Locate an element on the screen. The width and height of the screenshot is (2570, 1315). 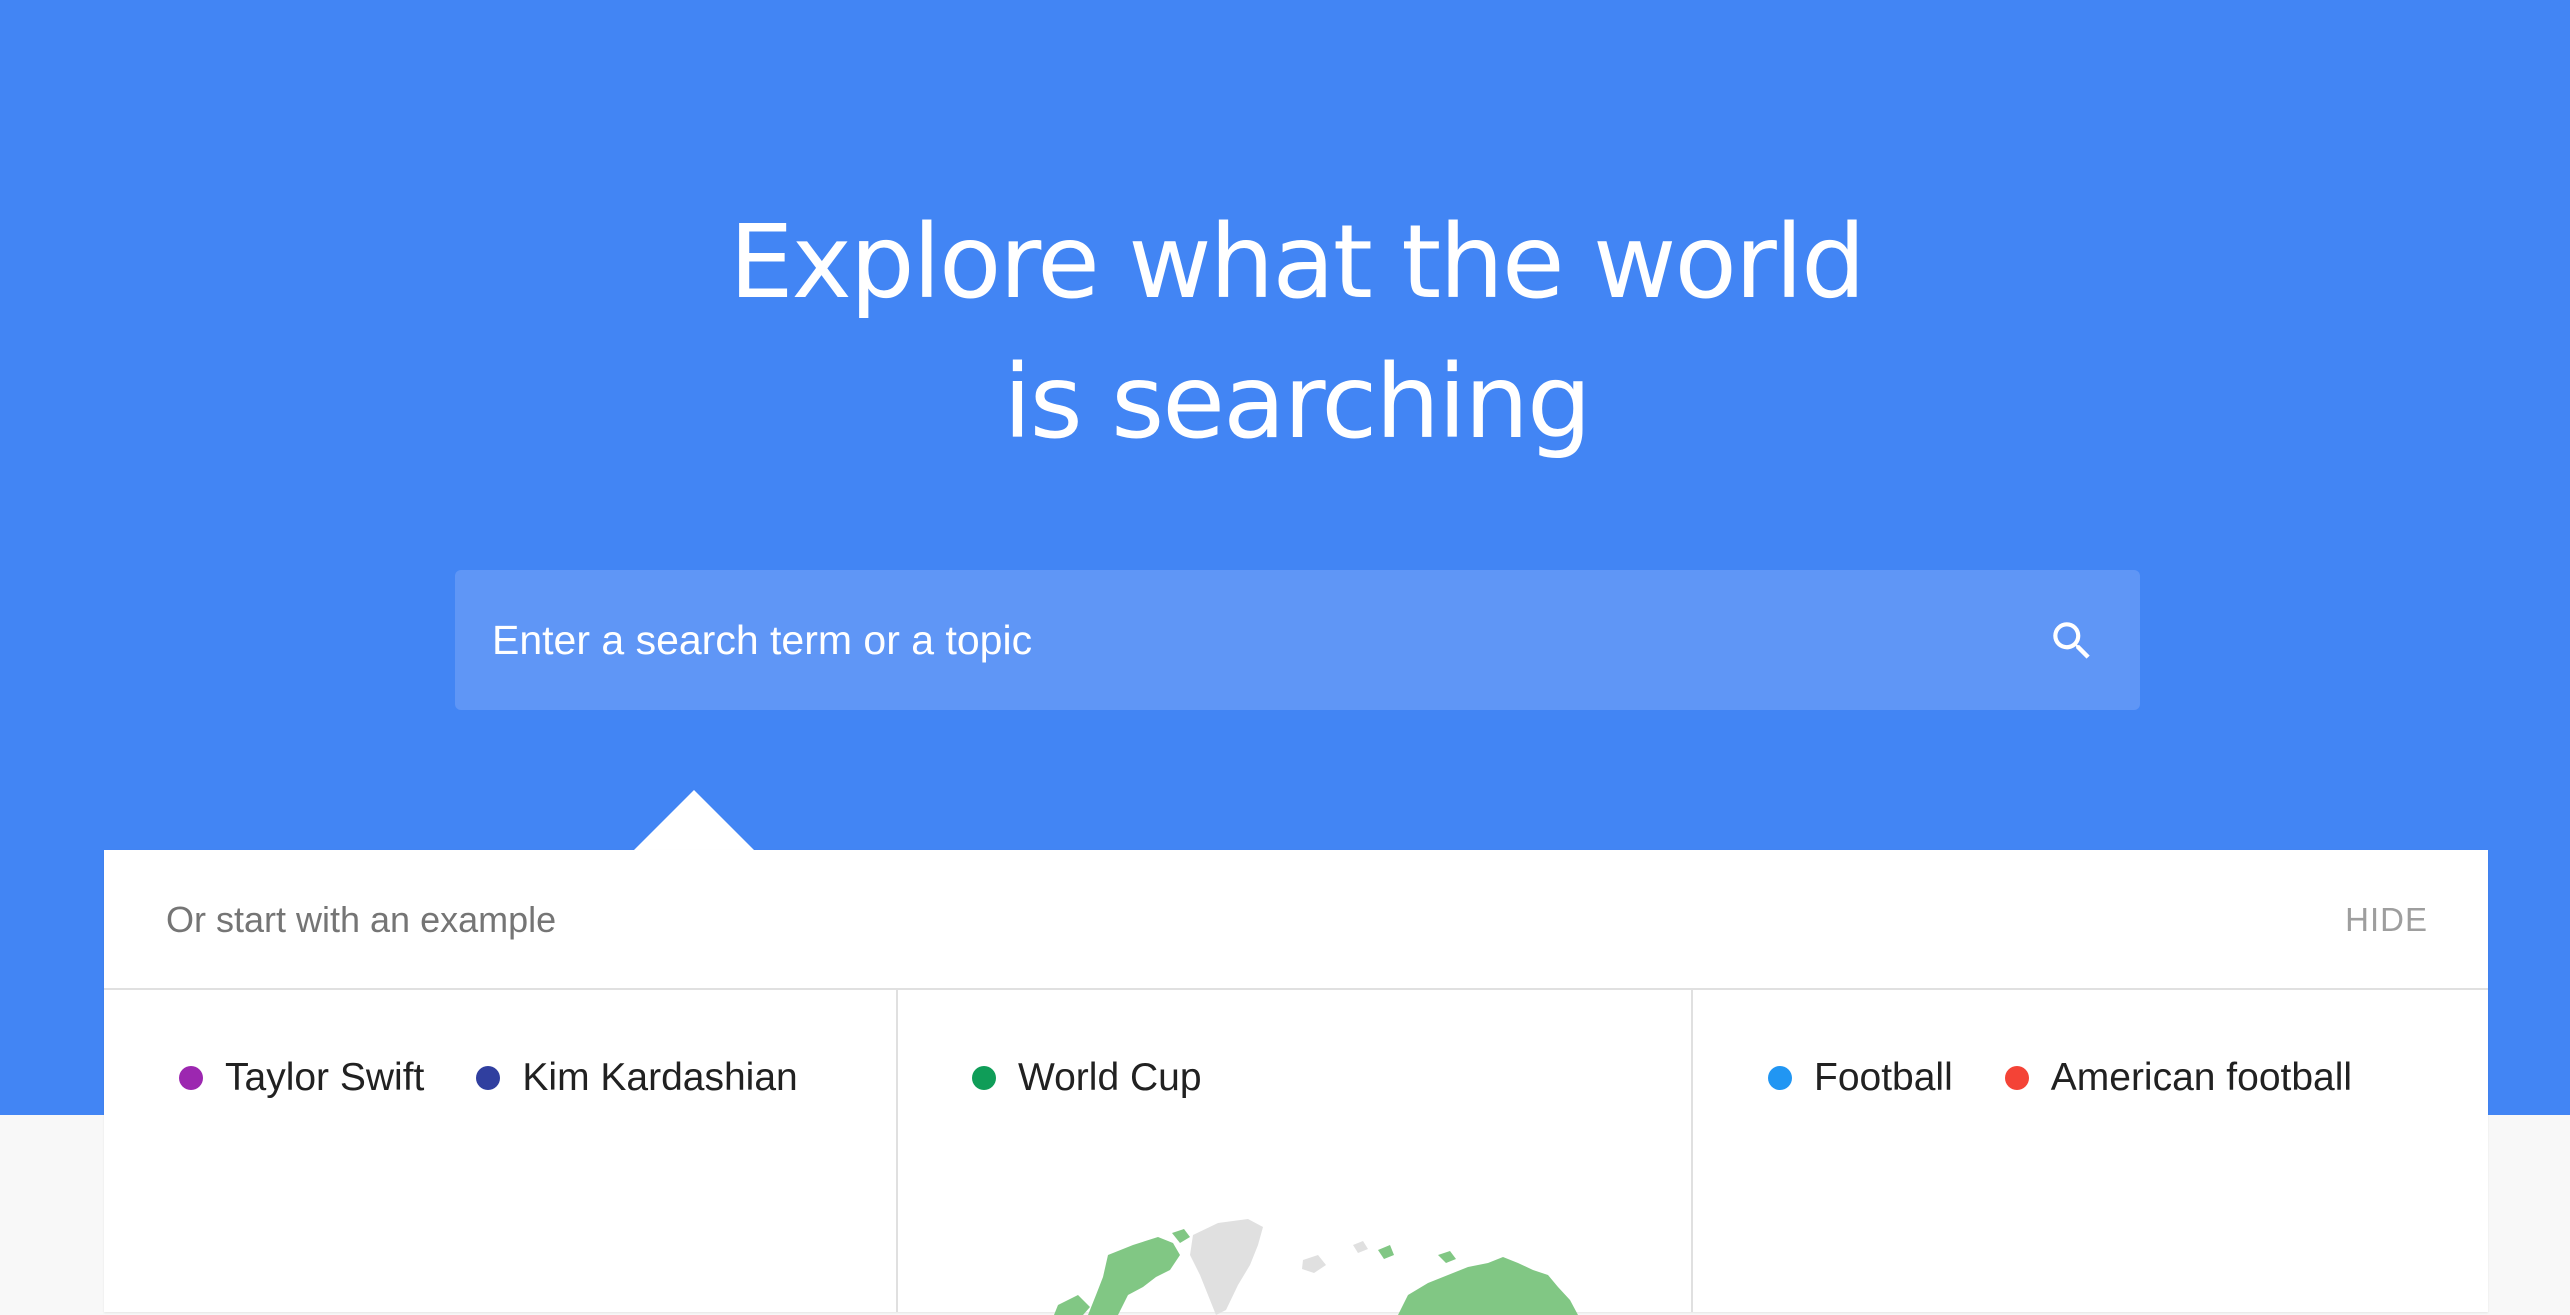
legend-item-world-cup: World Cup is located at coordinates (1087, 1078).